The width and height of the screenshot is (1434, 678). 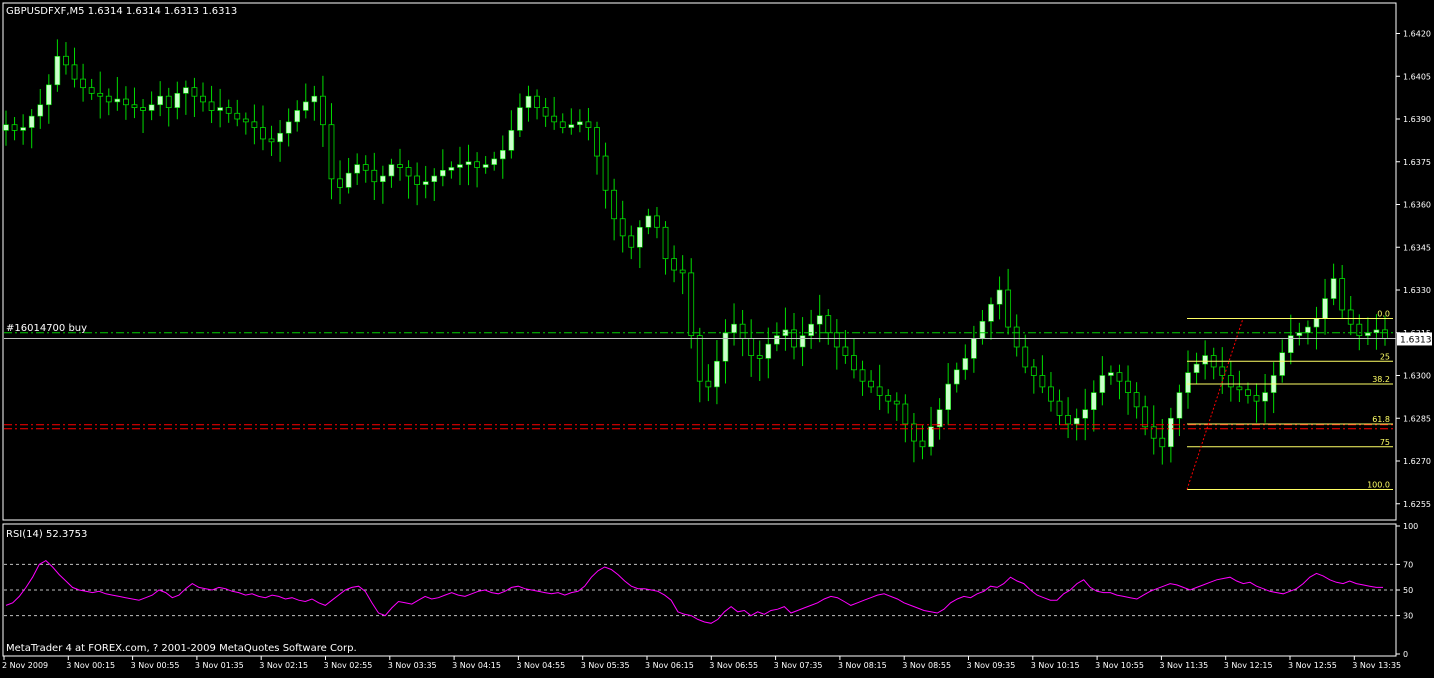 What do you see at coordinates (1381, 379) in the screenshot?
I see `fibo-level-label: 38.2` at bounding box center [1381, 379].